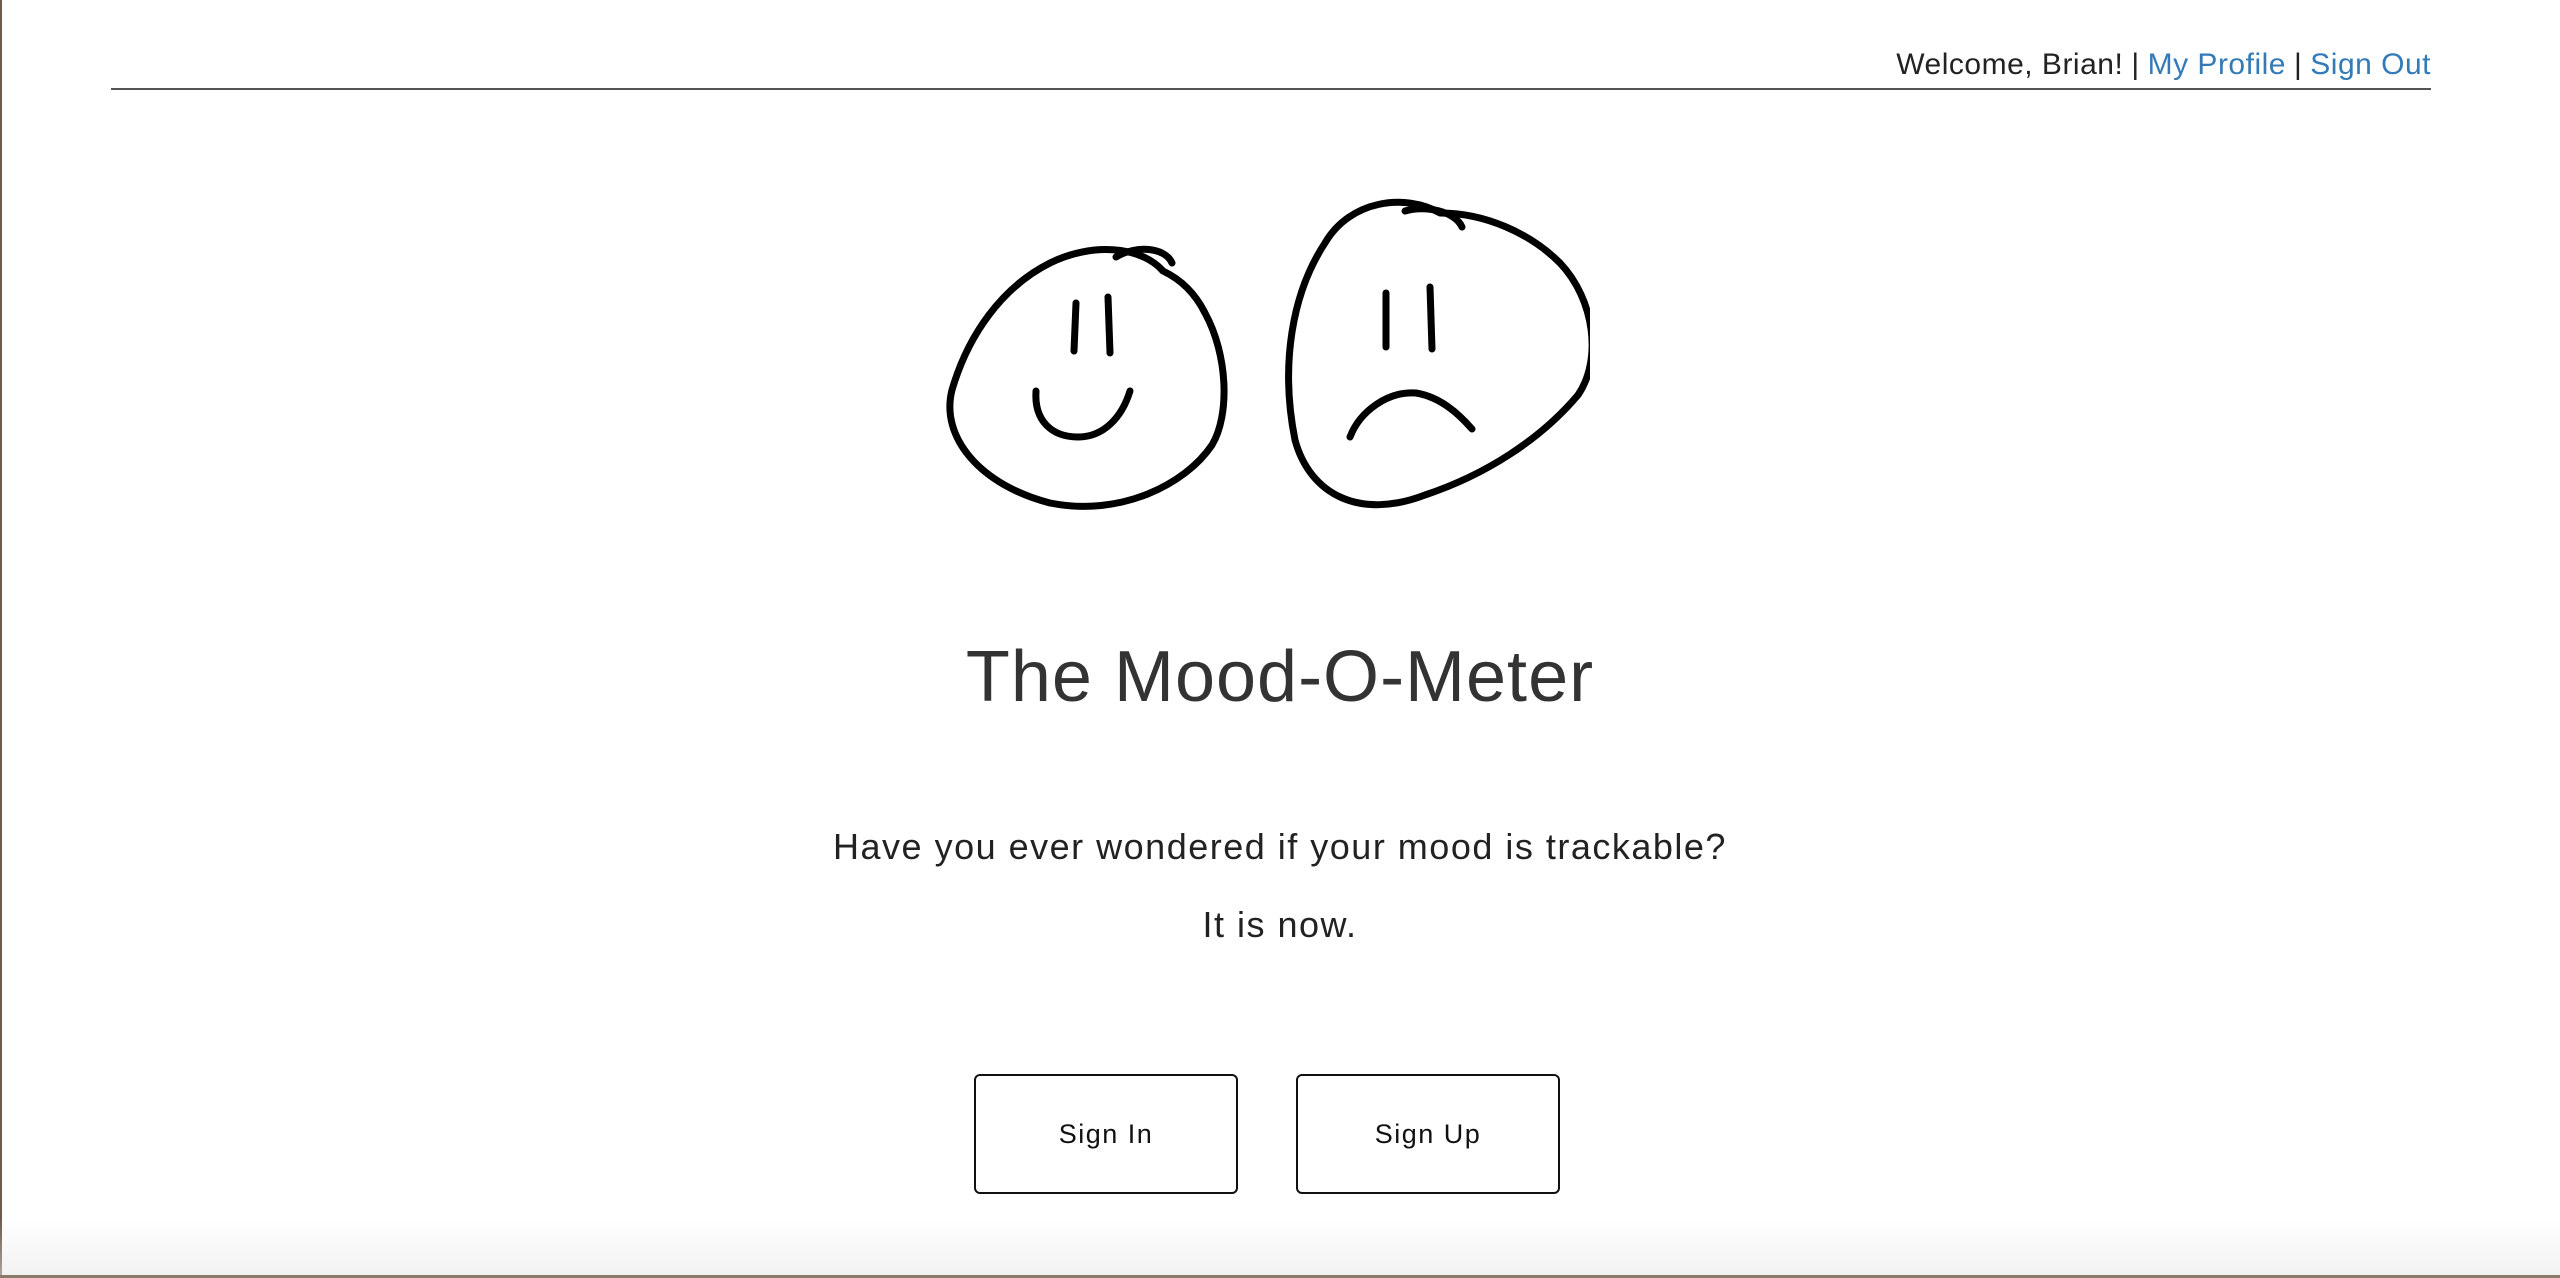 The height and width of the screenshot is (1278, 2560). Describe the element at coordinates (2010, 64) in the screenshot. I see `welcome-text: Welcome, Brian!` at that location.